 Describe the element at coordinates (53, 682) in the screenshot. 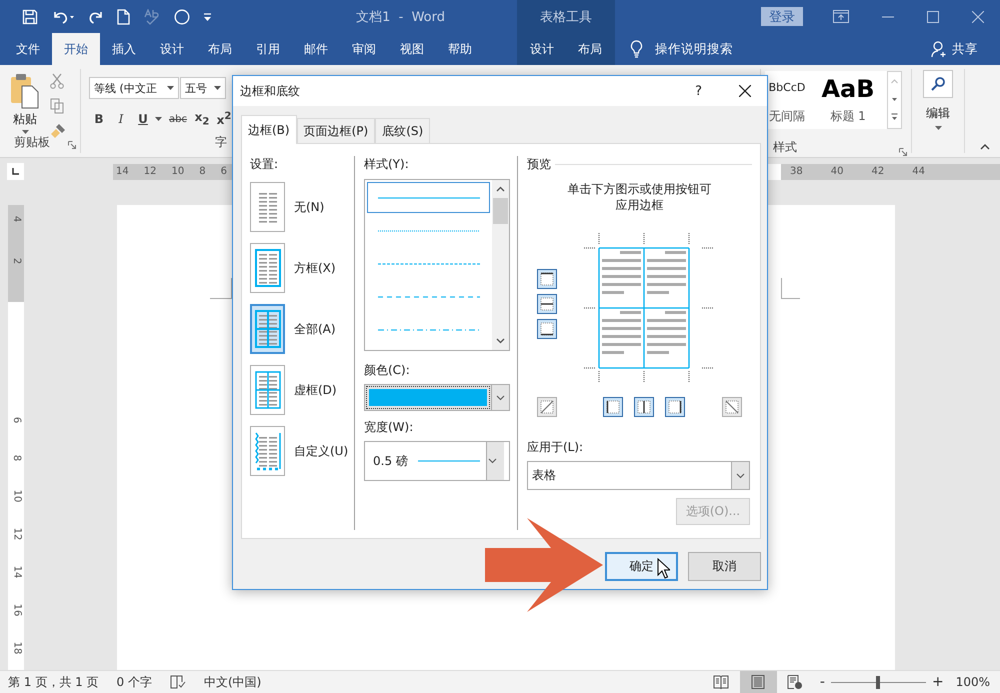

I see `page-count: 第 1 页，共 1 页` at that location.